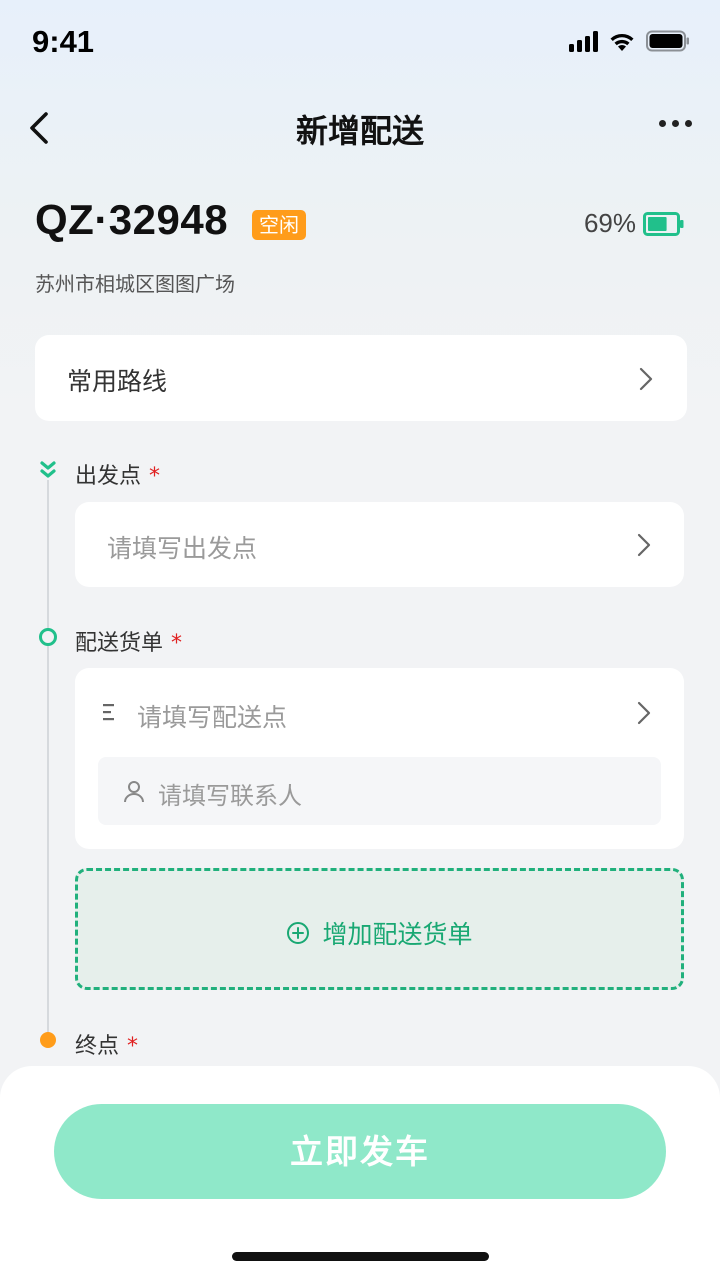 This screenshot has height=1280, width=720. I want to click on delivery-label: 配送货单 *, so click(128, 641).